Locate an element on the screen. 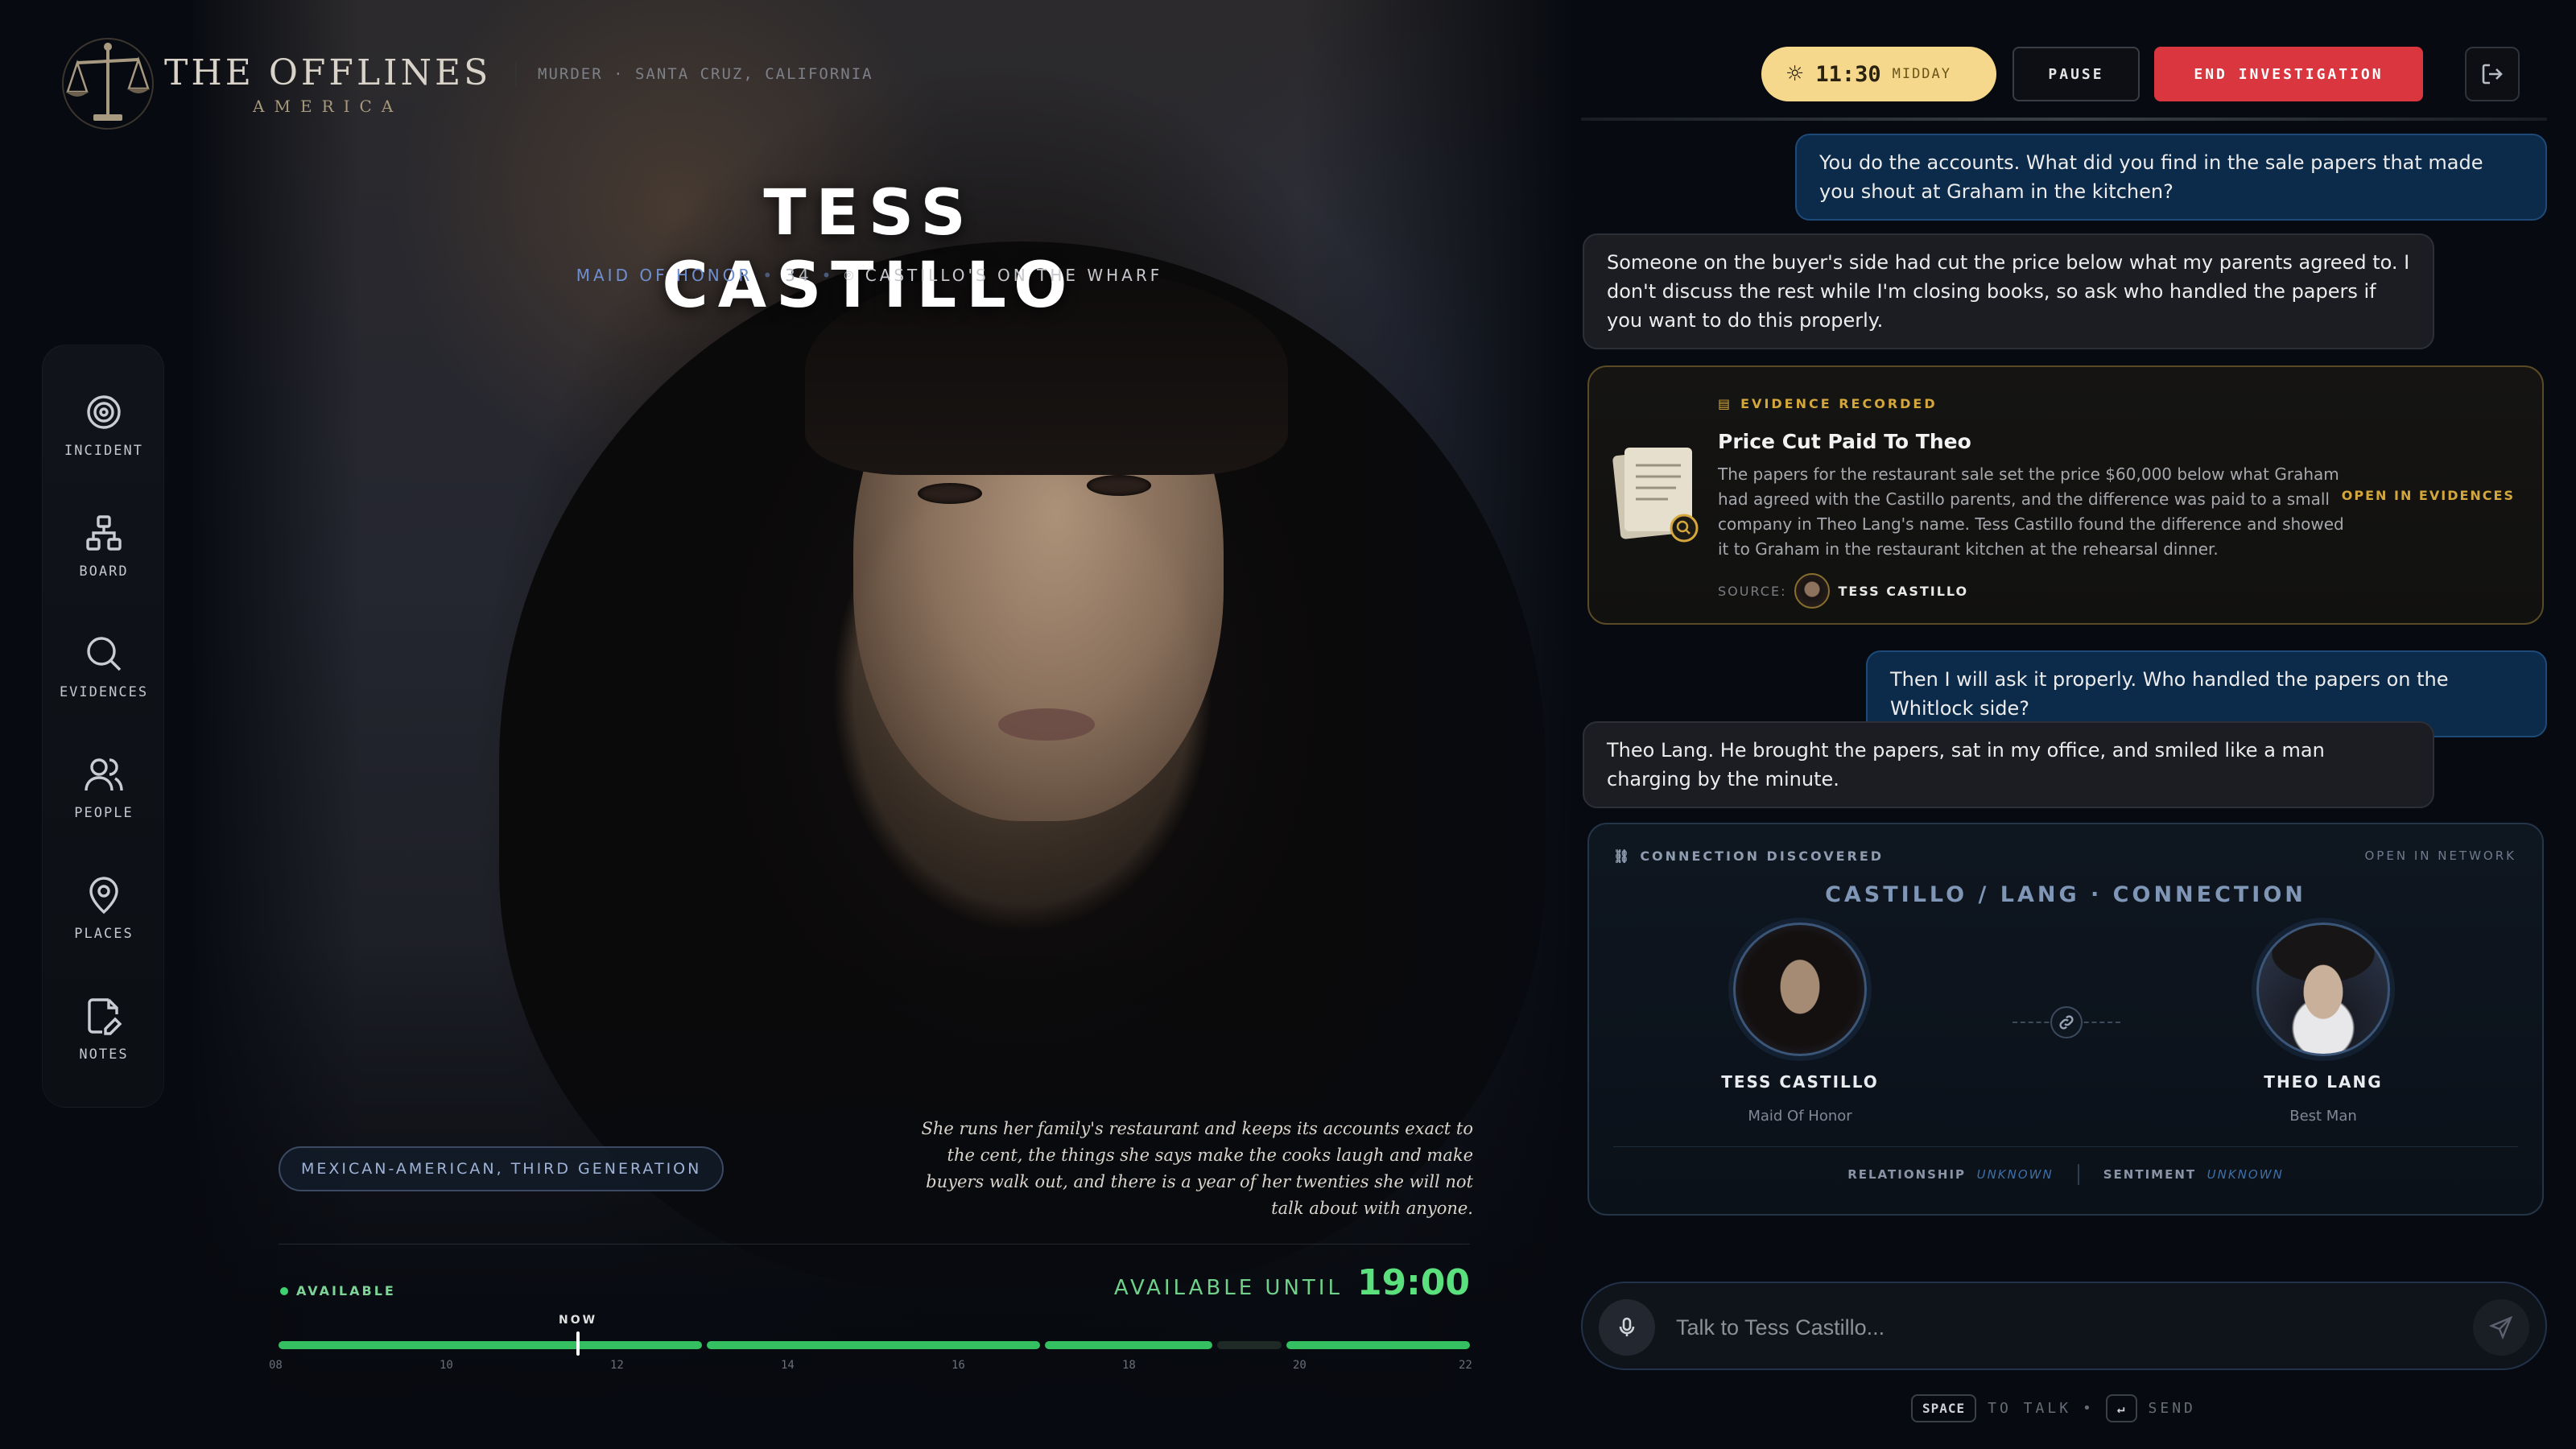  scales-logo-icon is located at coordinates (108, 84).